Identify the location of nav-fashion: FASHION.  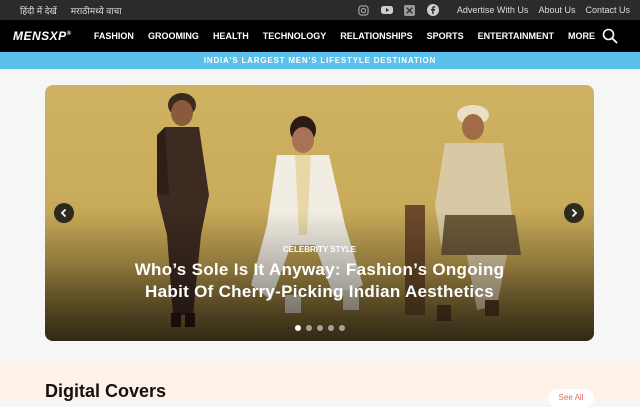
(114, 36).